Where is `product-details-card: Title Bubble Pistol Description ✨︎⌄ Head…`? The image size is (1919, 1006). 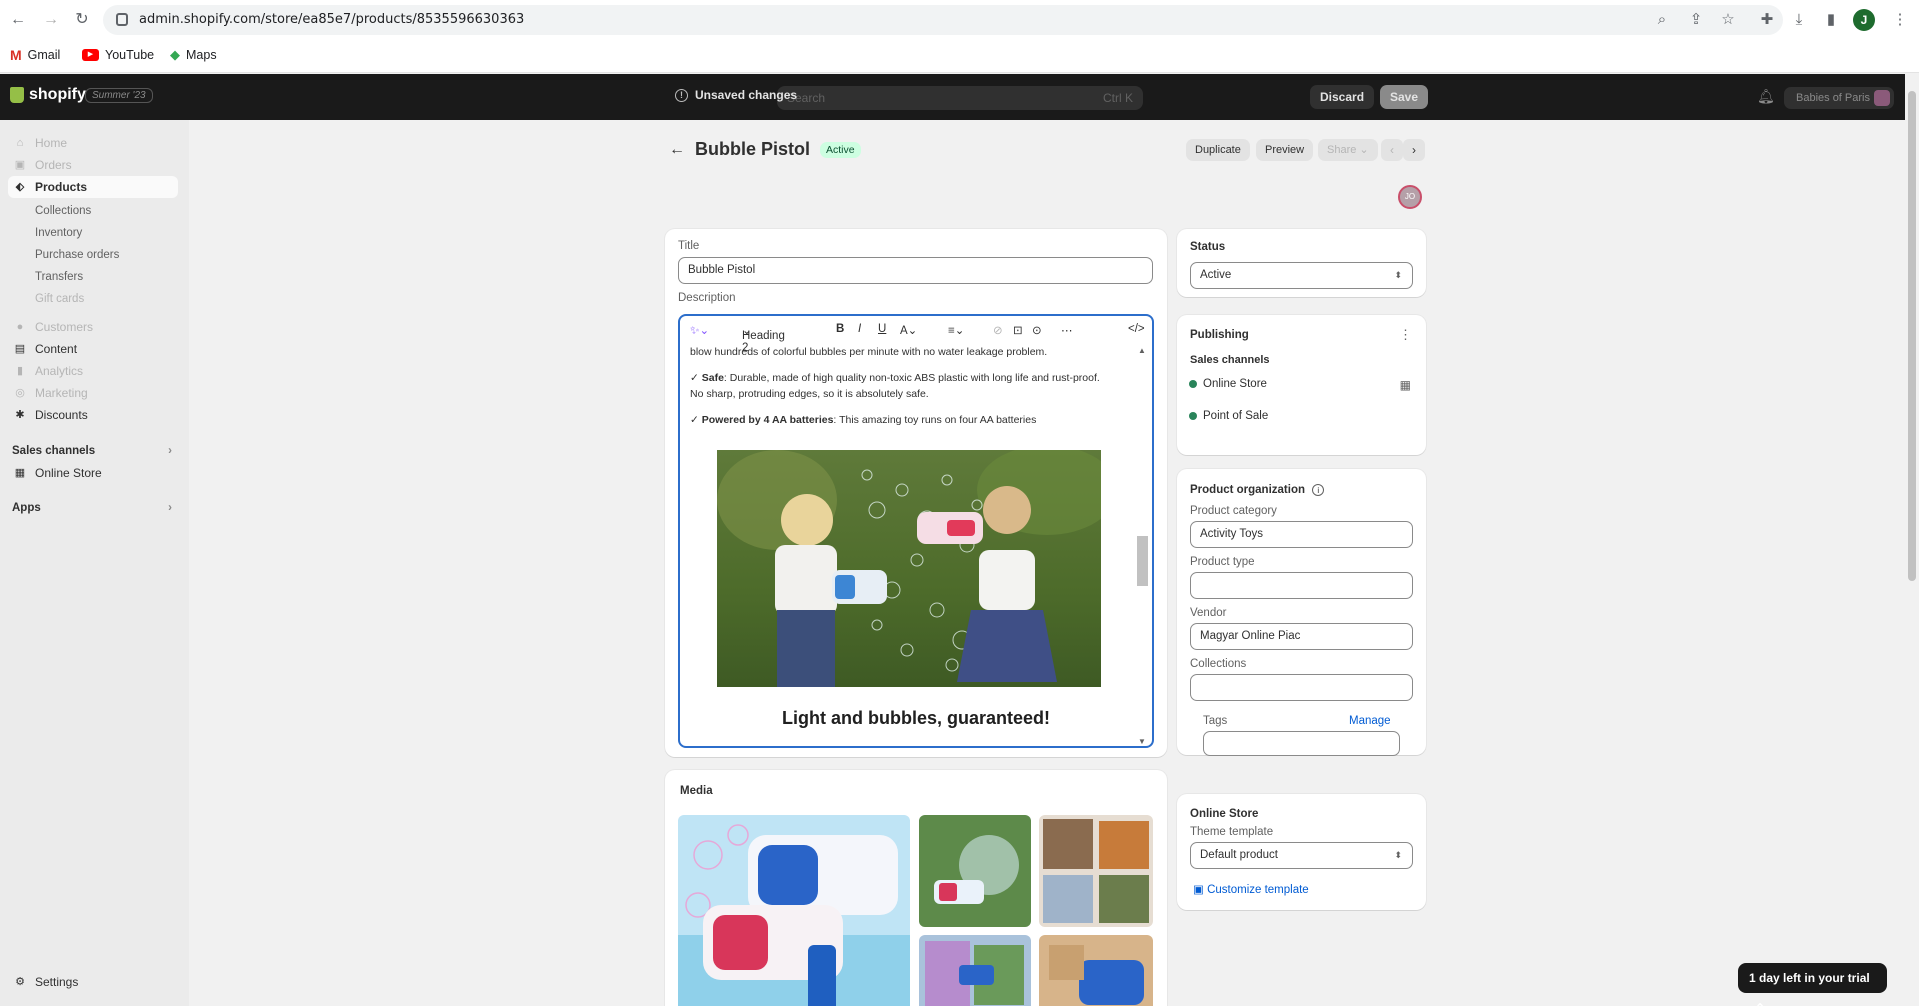
product-details-card: Title Bubble Pistol Description ✨︎⌄ Head… is located at coordinates (916, 493).